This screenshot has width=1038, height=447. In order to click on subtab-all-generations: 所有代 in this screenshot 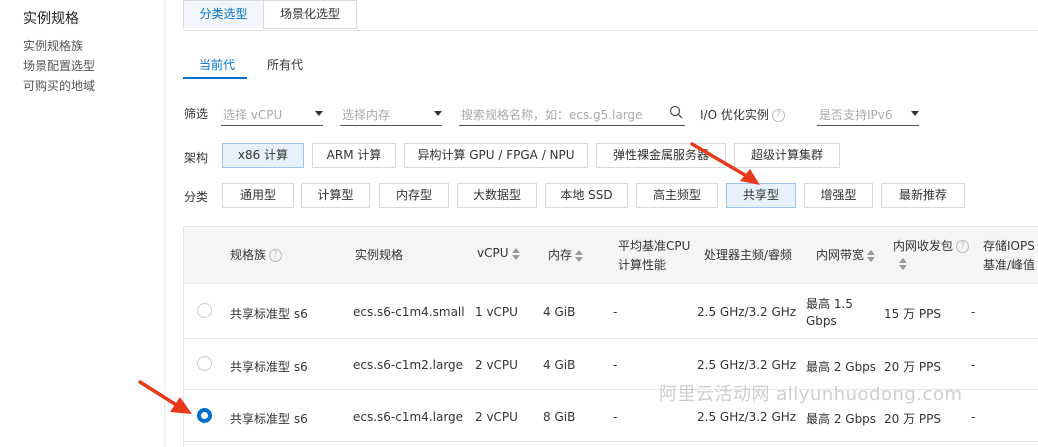, I will do `click(285, 64)`.